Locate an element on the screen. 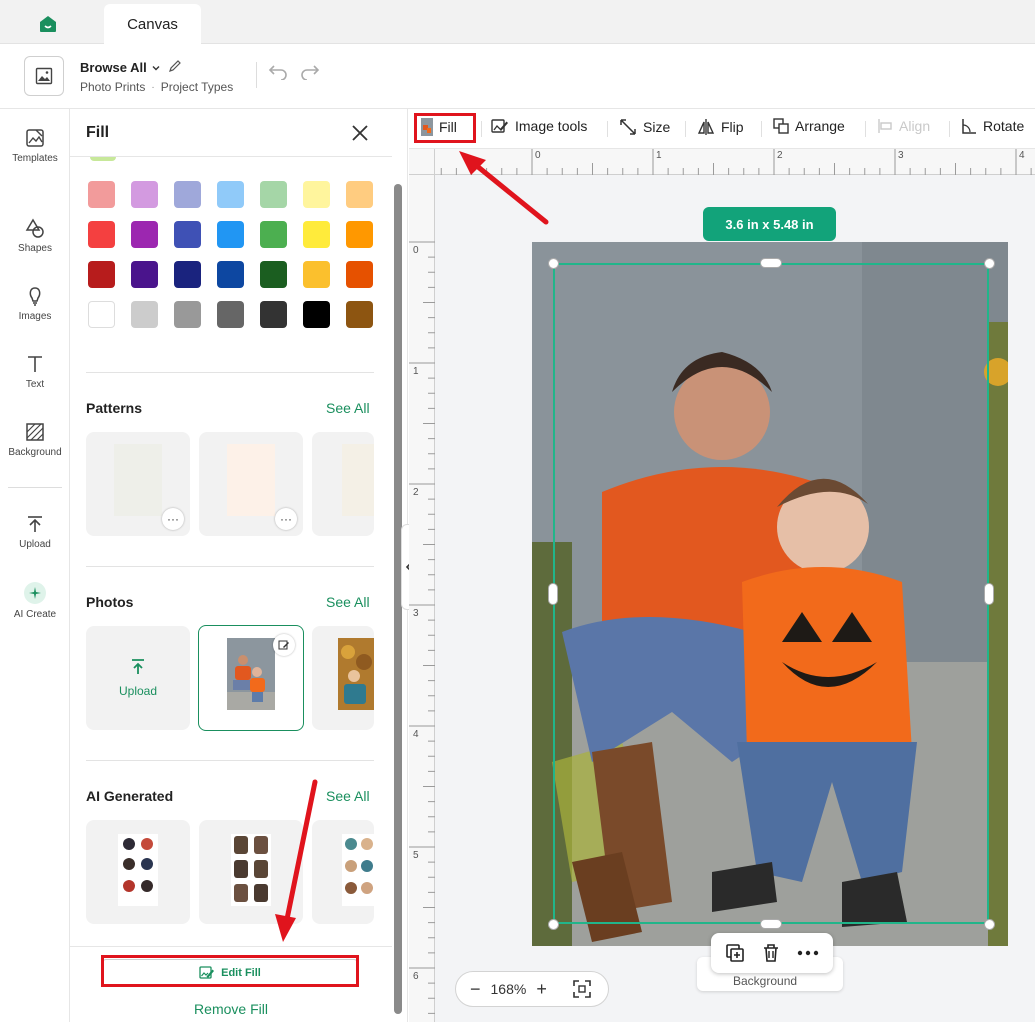 This screenshot has width=1035, height=1022. home-icon is located at coordinates (48, 24).